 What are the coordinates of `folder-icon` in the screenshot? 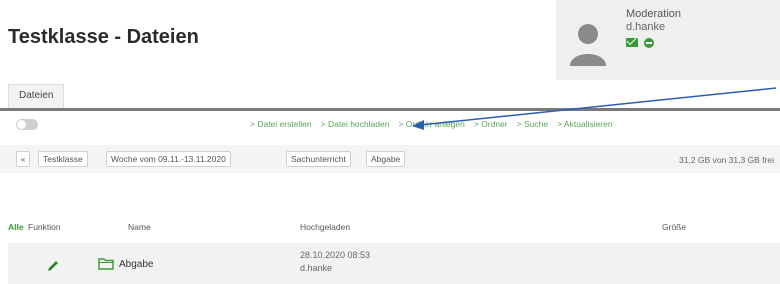 It's located at (106, 264).